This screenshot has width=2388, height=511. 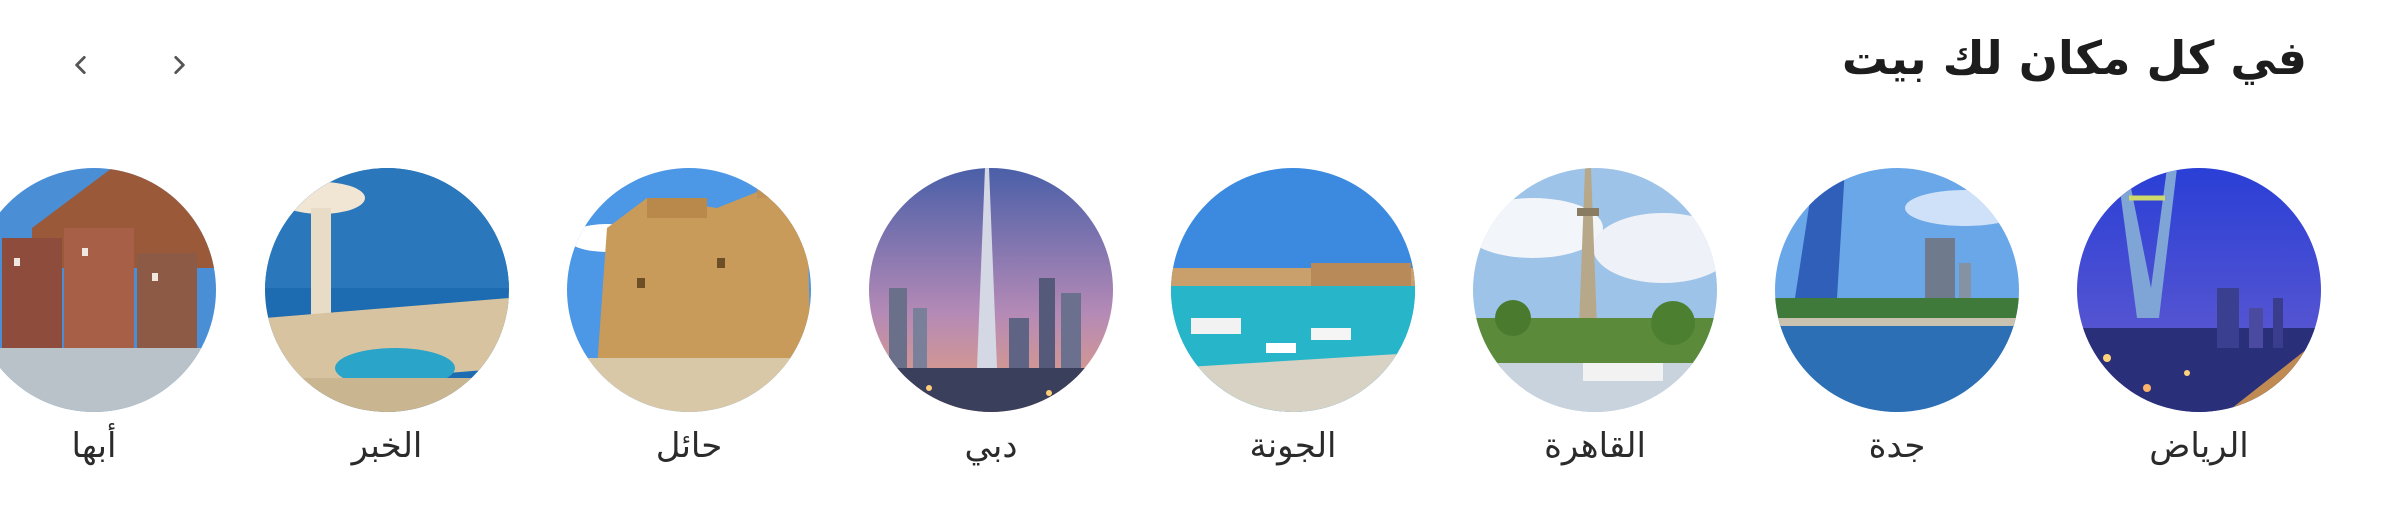 I want to click on city-card-dubai: دبي, so click(x=991, y=318).